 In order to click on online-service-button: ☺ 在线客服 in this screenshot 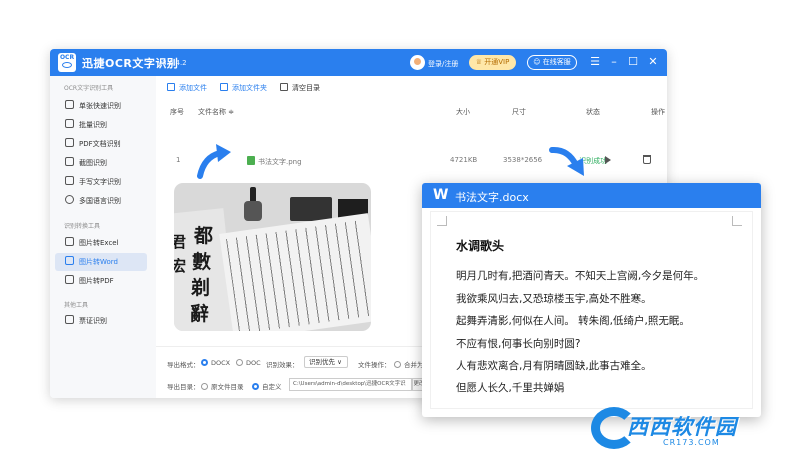, I will do `click(552, 62)`.